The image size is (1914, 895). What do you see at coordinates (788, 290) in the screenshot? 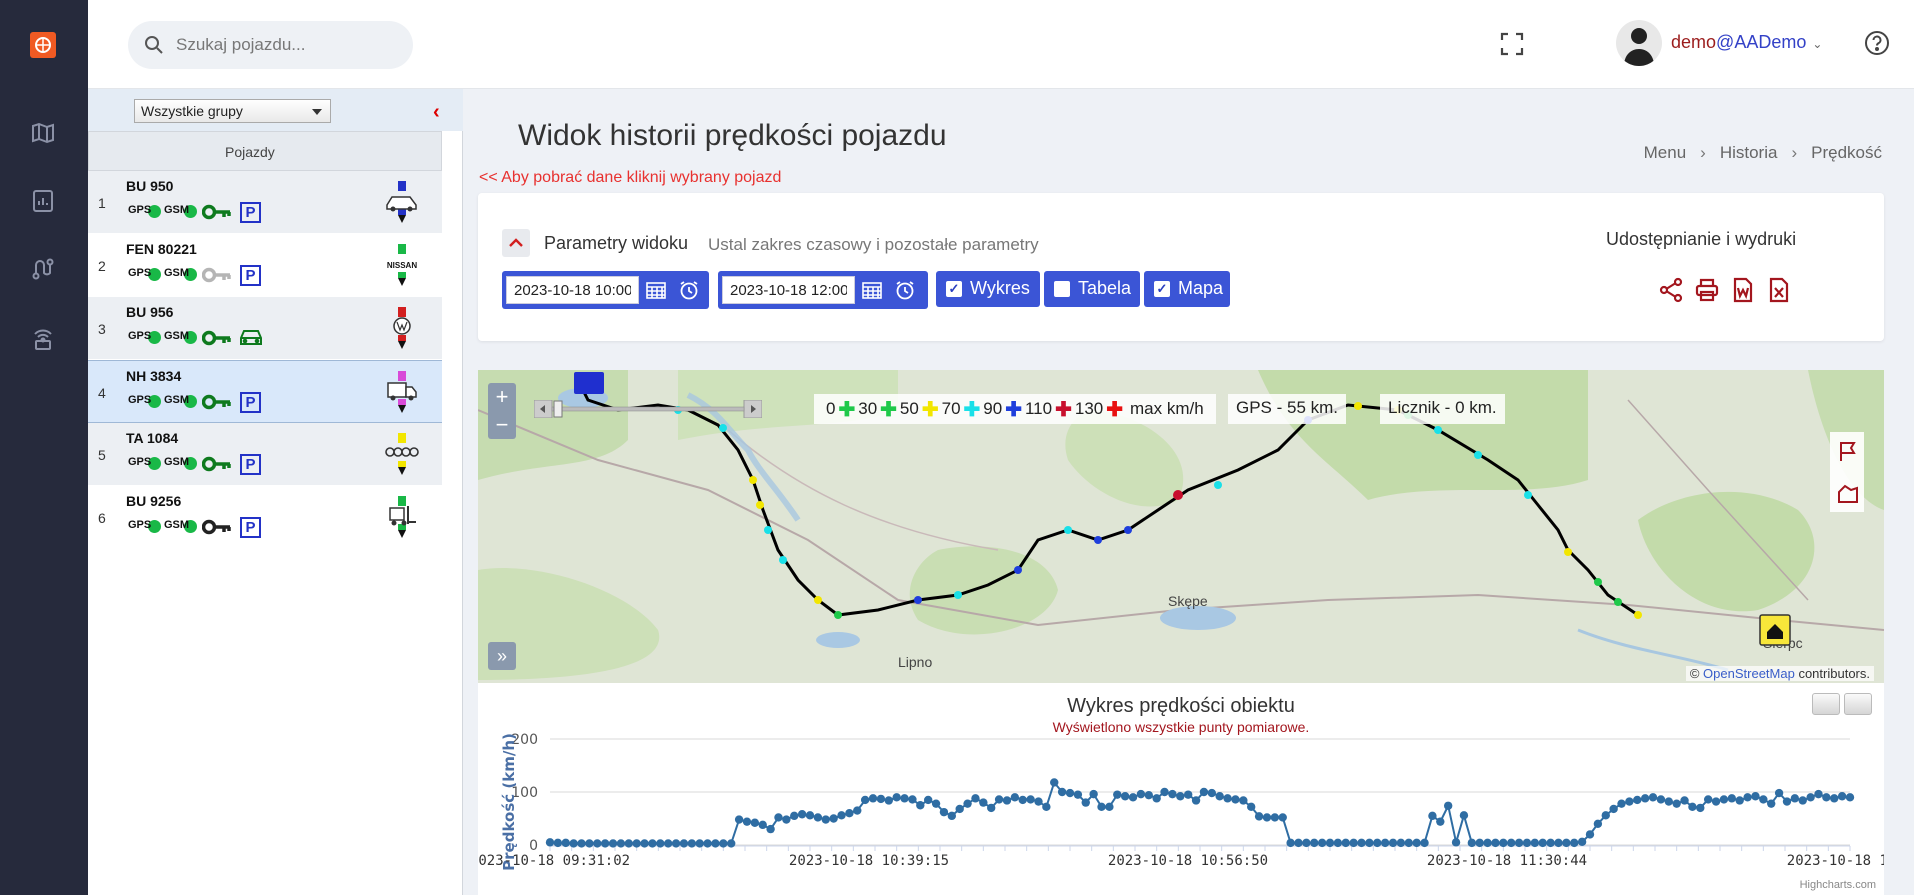
I see `date-to-input` at bounding box center [788, 290].